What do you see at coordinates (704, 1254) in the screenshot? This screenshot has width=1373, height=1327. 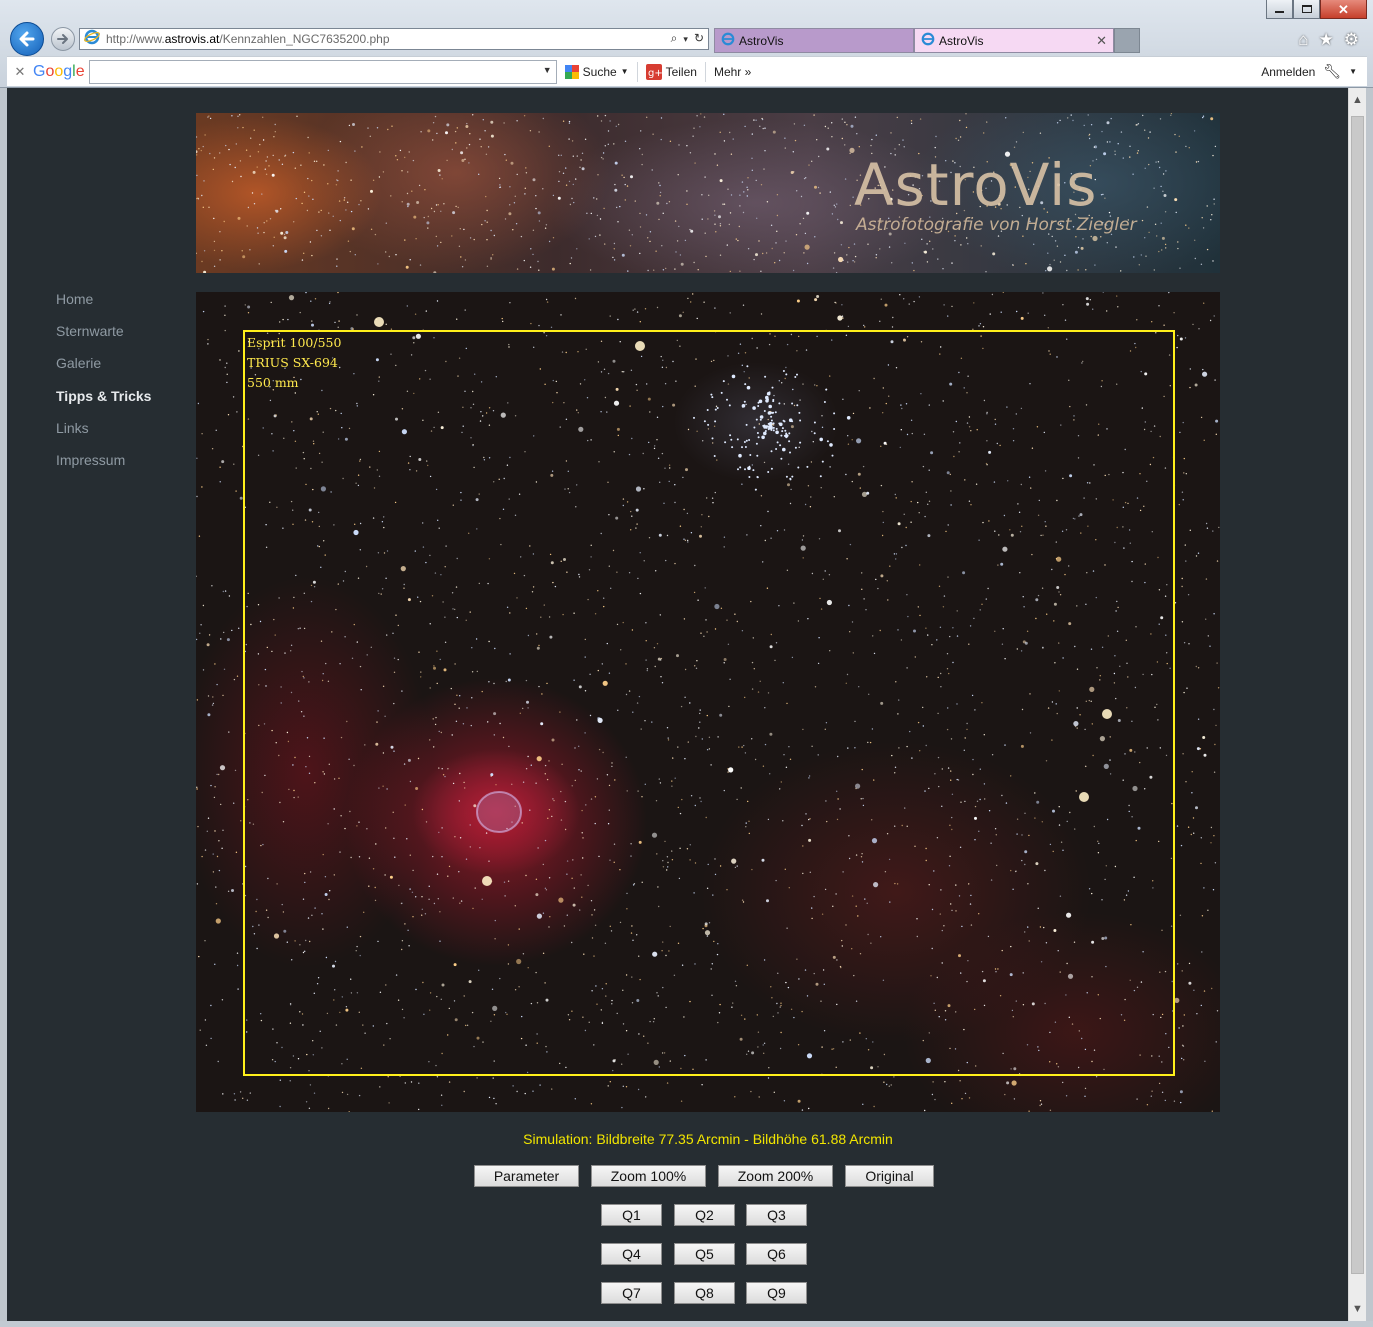 I see `q5-button: Q5` at bounding box center [704, 1254].